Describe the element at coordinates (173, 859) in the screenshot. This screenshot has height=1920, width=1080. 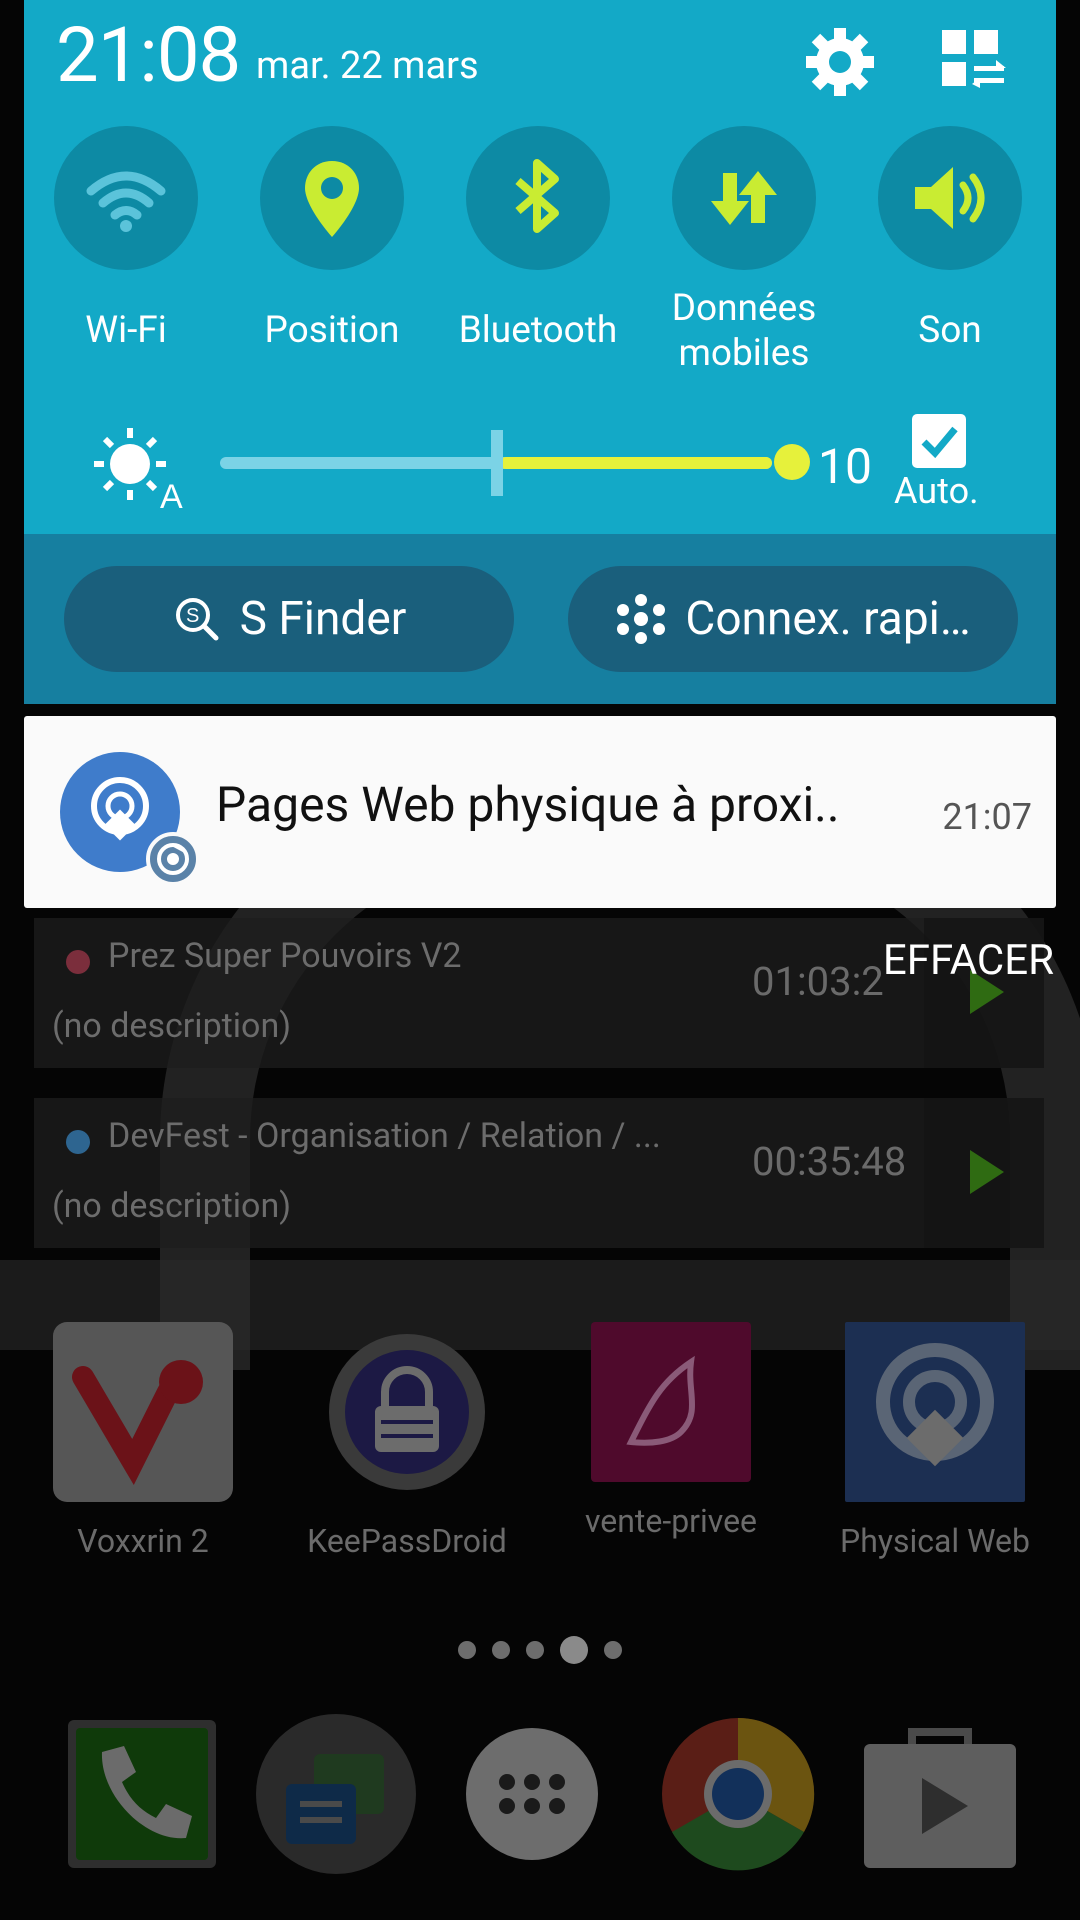
I see `chrome-badge-icon` at that location.